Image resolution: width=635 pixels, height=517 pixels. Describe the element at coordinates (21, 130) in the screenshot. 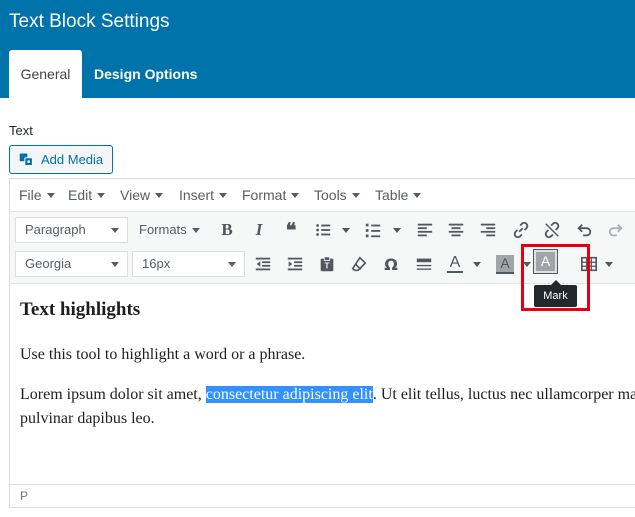

I see `text-field-label: Text` at that location.